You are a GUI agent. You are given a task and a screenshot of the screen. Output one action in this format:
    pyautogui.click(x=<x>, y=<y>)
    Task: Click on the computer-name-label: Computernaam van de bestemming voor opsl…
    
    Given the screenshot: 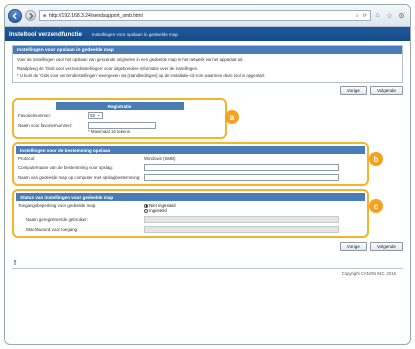 What is the action you would take?
    pyautogui.click(x=65, y=167)
    